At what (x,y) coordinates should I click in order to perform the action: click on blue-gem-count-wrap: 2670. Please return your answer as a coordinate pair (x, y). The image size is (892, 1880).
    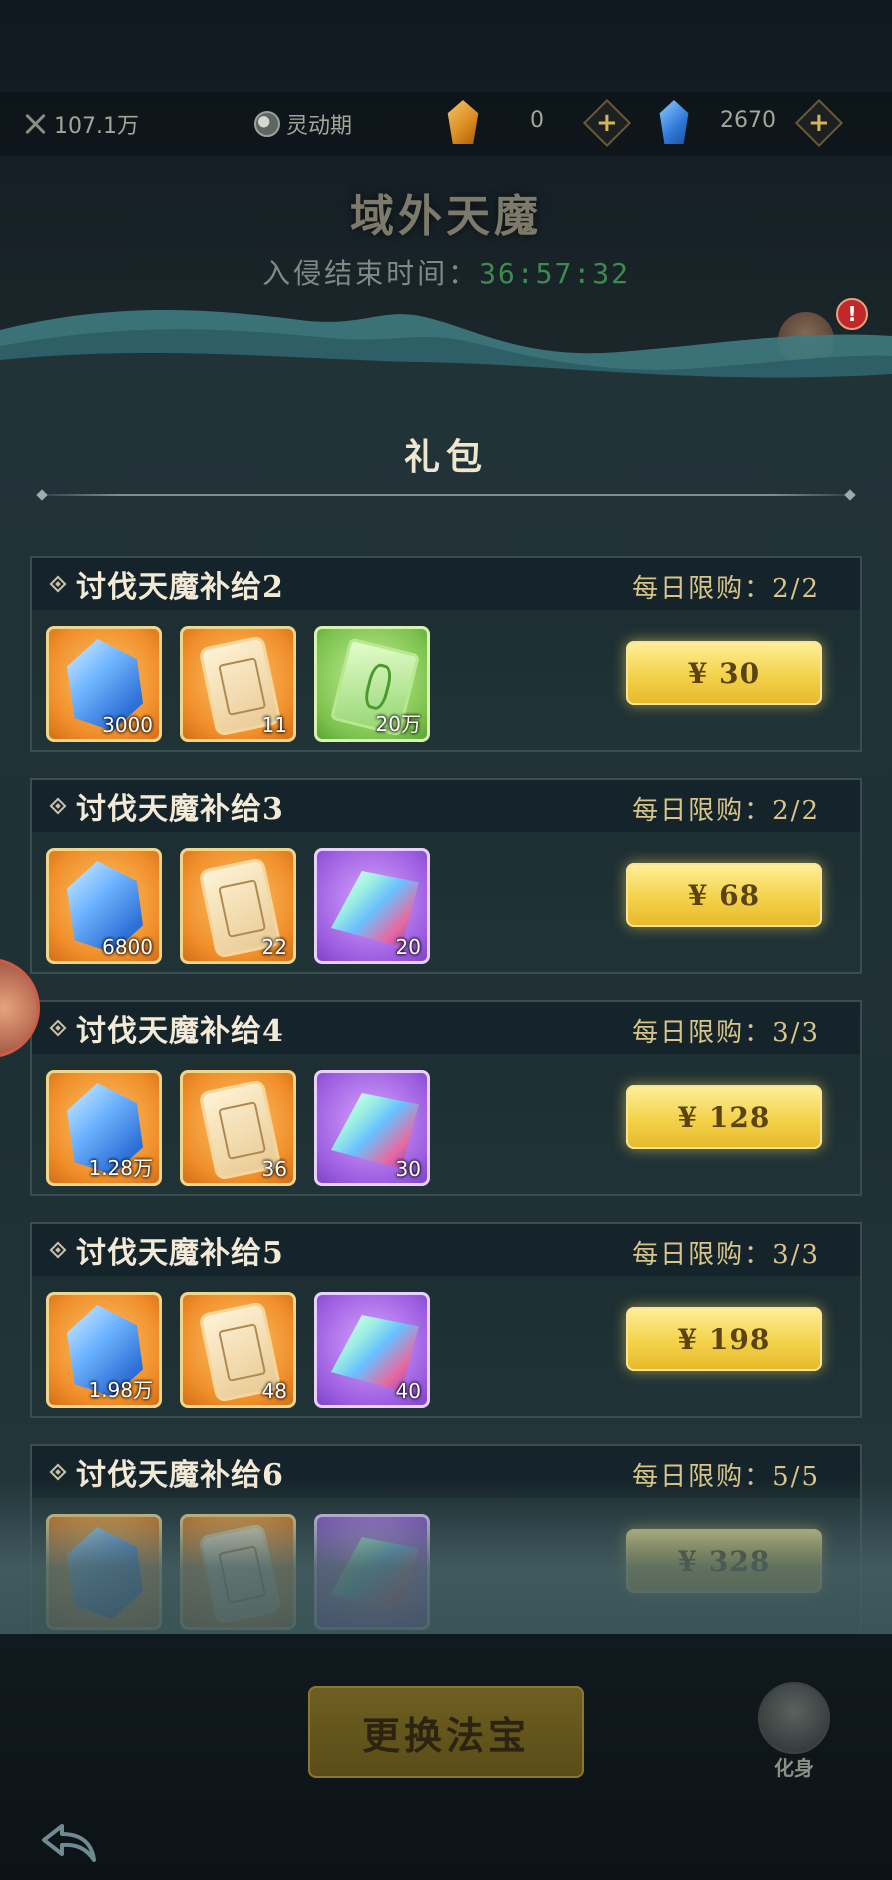
    Looking at the image, I should click on (748, 120).